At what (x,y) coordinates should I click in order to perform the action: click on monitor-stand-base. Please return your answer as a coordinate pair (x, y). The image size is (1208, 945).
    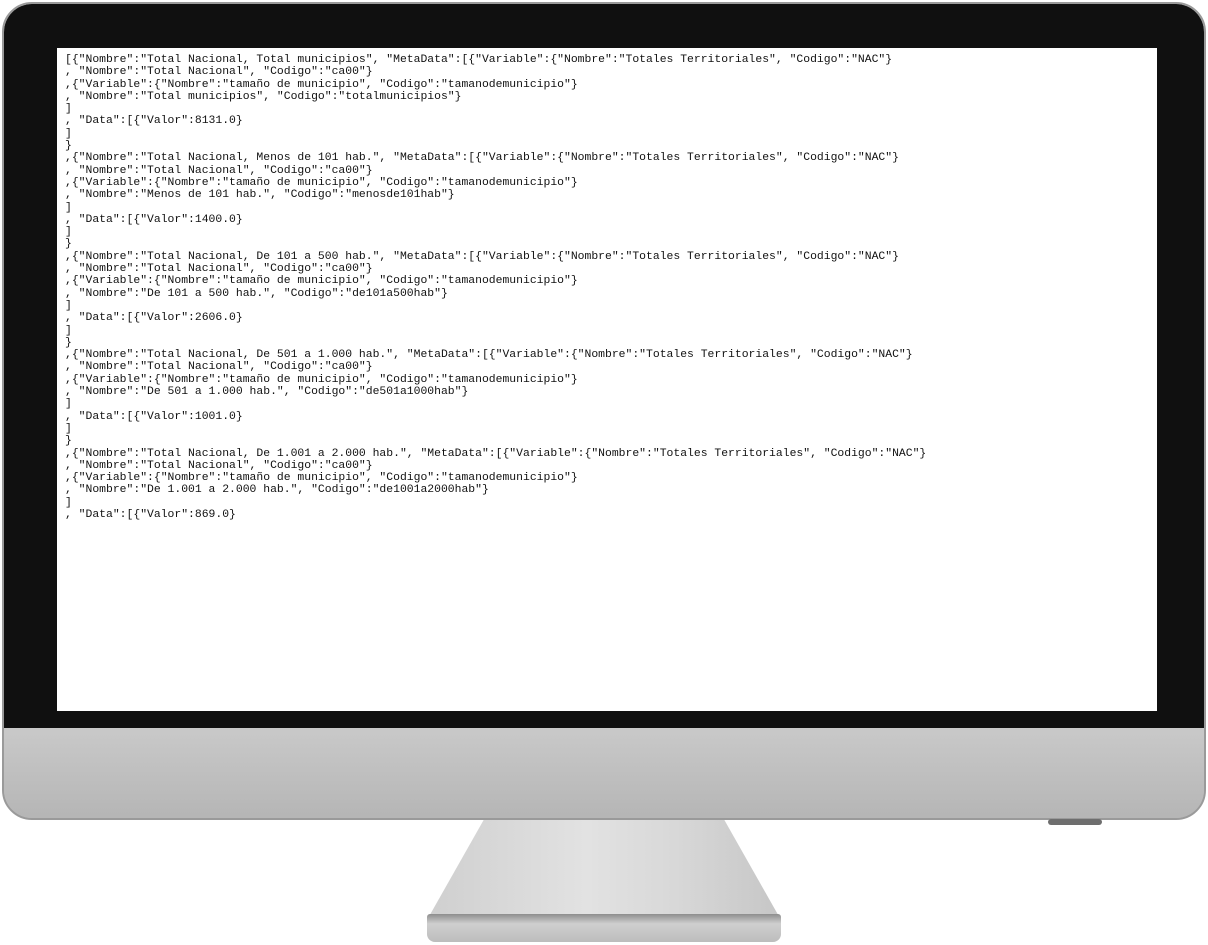
    Looking at the image, I should click on (604, 928).